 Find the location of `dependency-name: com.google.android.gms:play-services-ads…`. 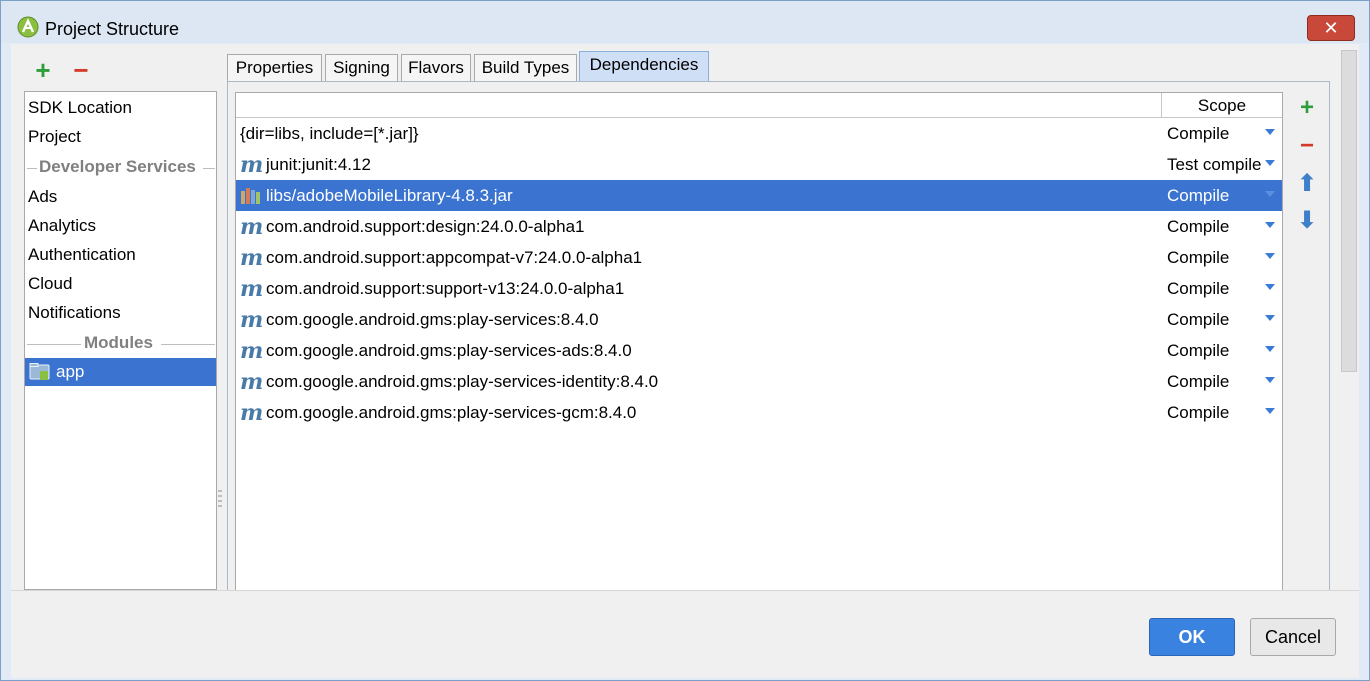

dependency-name: com.google.android.gms:play-services-ads… is located at coordinates (449, 350).